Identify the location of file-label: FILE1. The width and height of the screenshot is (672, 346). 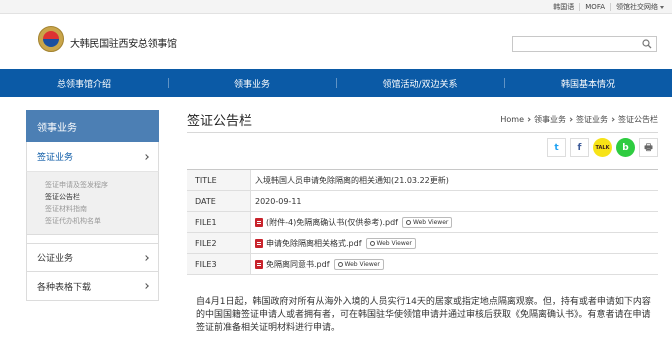
(219, 222).